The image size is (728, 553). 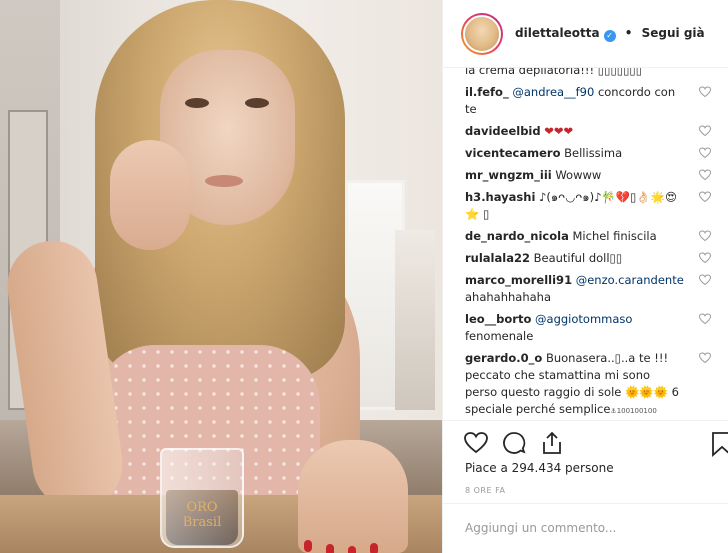 I want to click on avatar-image, so click(x=482, y=33).